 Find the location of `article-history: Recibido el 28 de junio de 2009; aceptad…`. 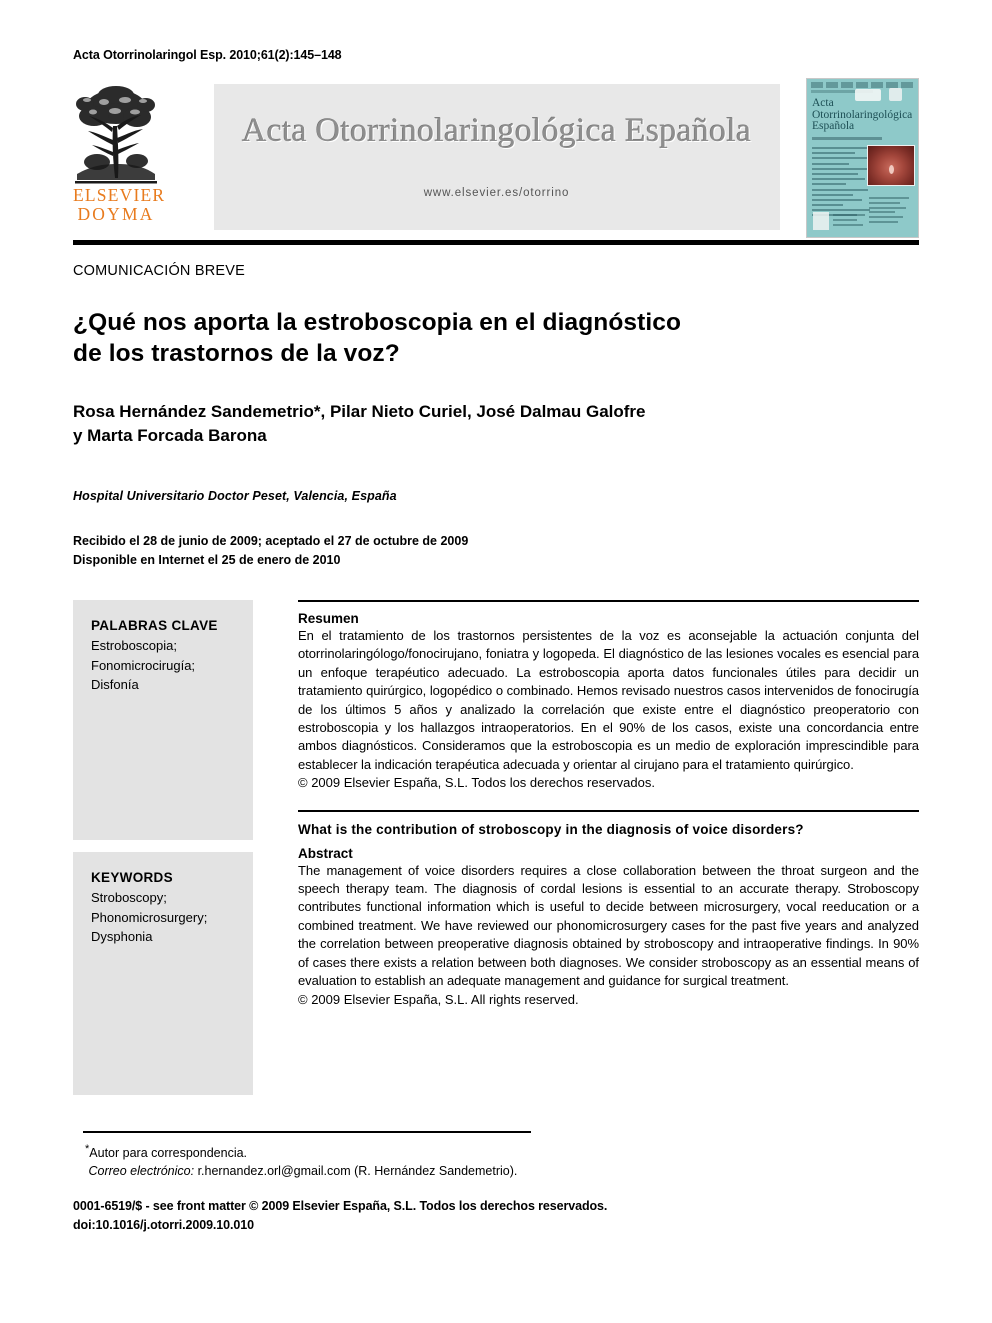

article-history: Recibido el 28 de junio de 2009; aceptad… is located at coordinates (270, 551).